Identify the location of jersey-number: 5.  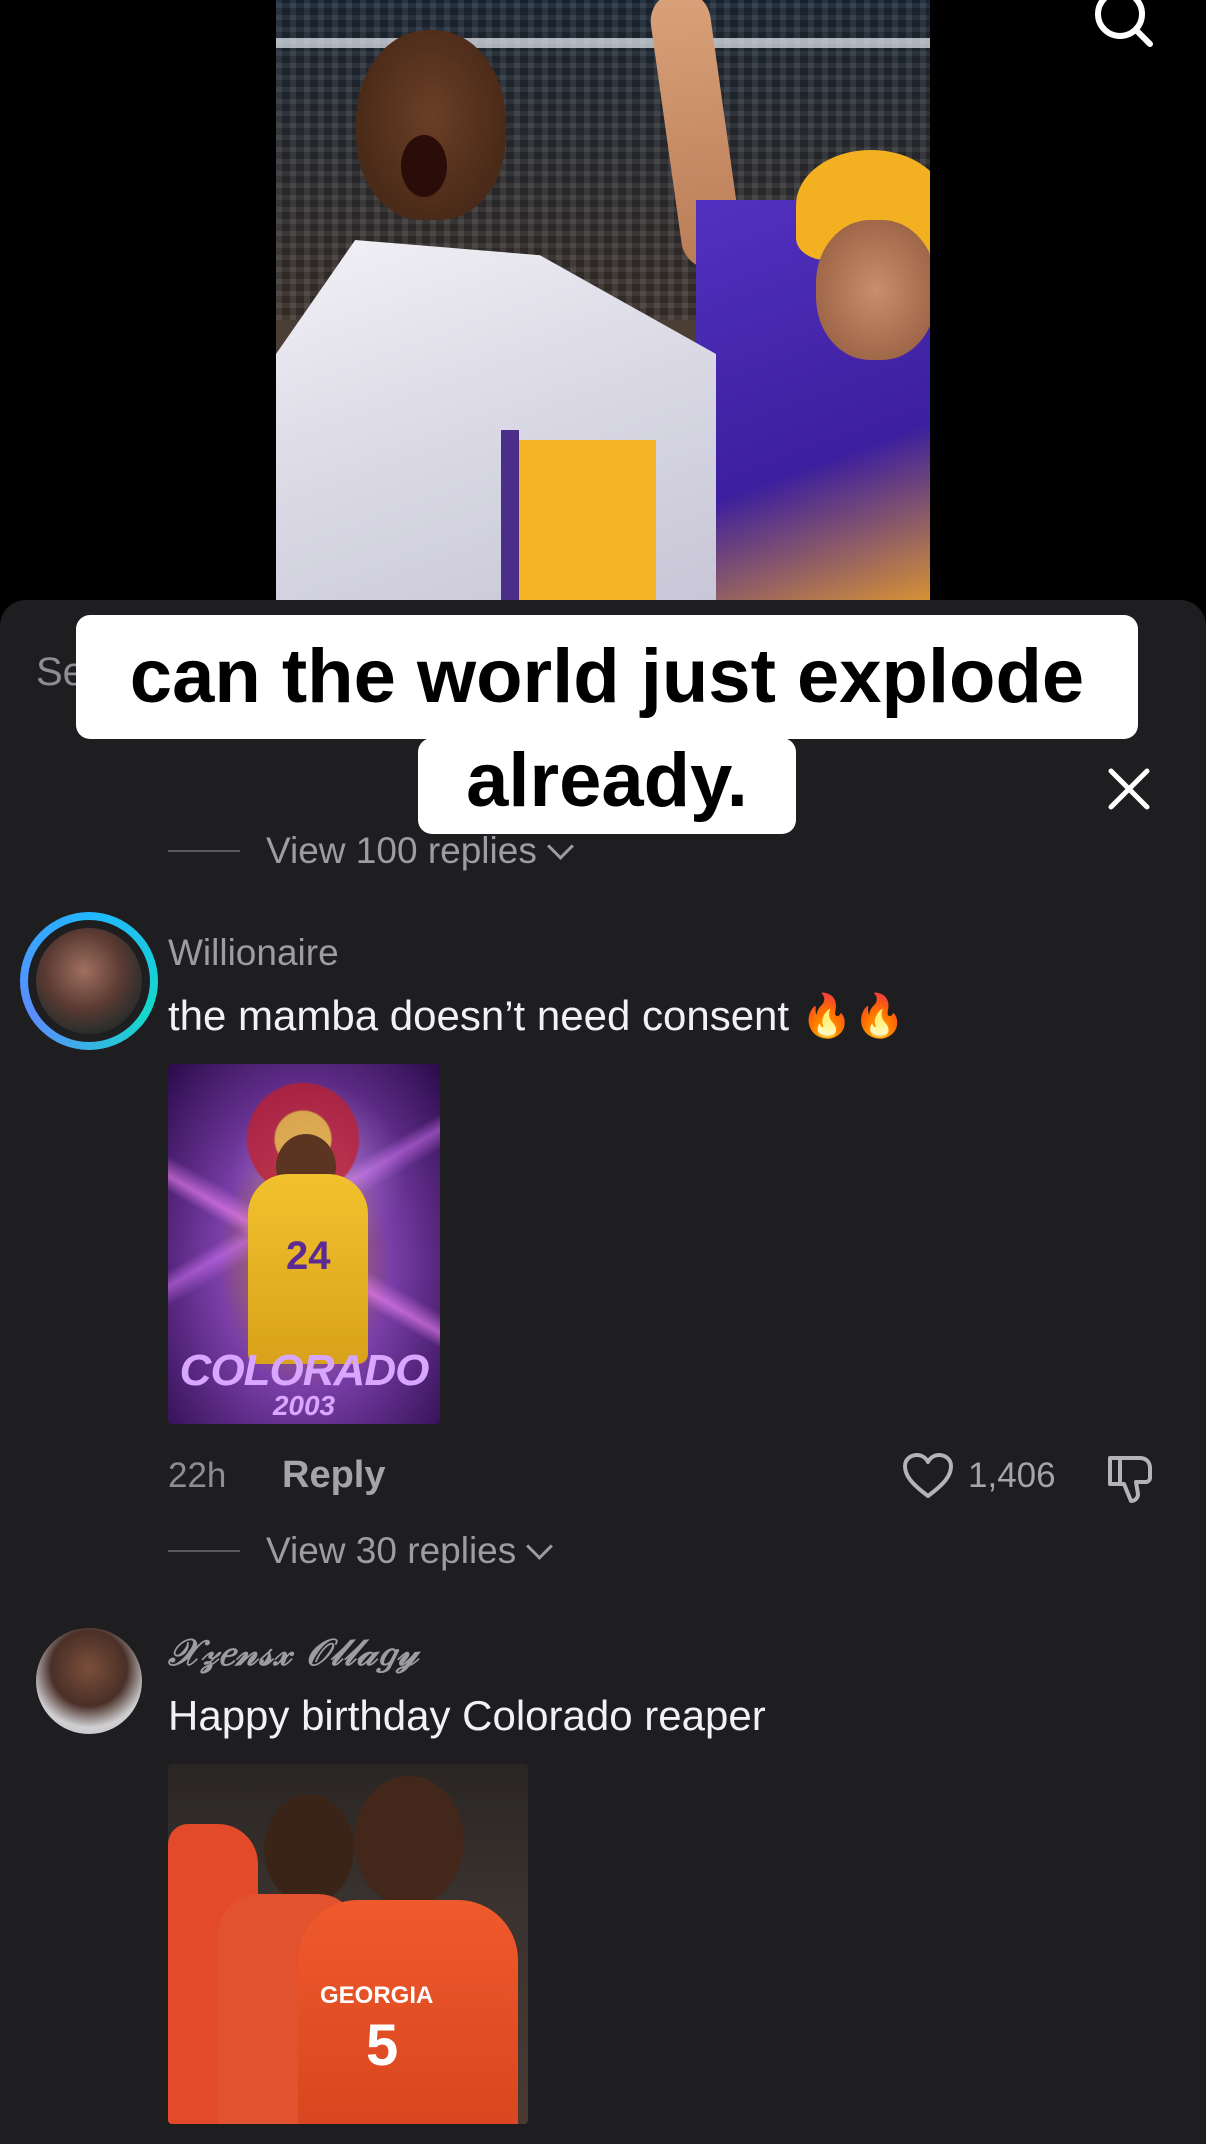
(382, 2045).